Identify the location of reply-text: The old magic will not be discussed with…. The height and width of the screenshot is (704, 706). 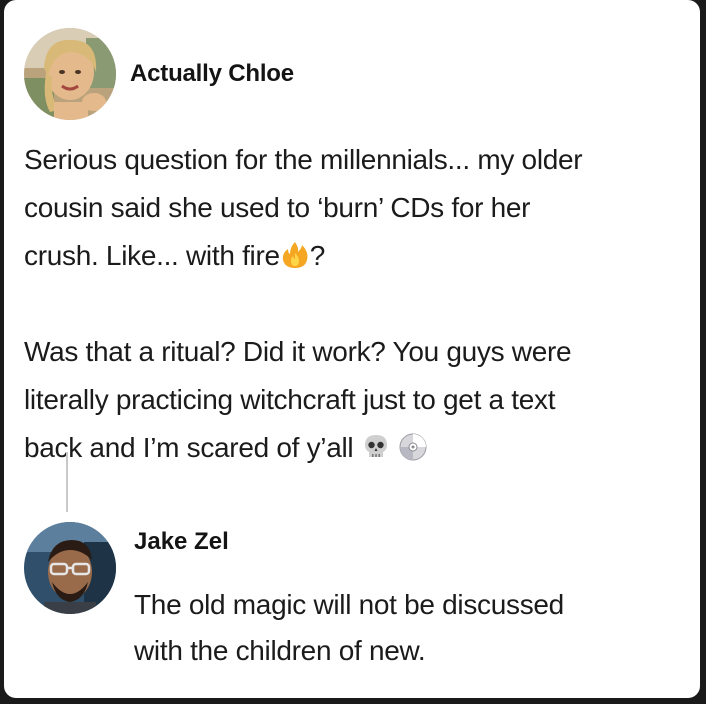
(414, 628).